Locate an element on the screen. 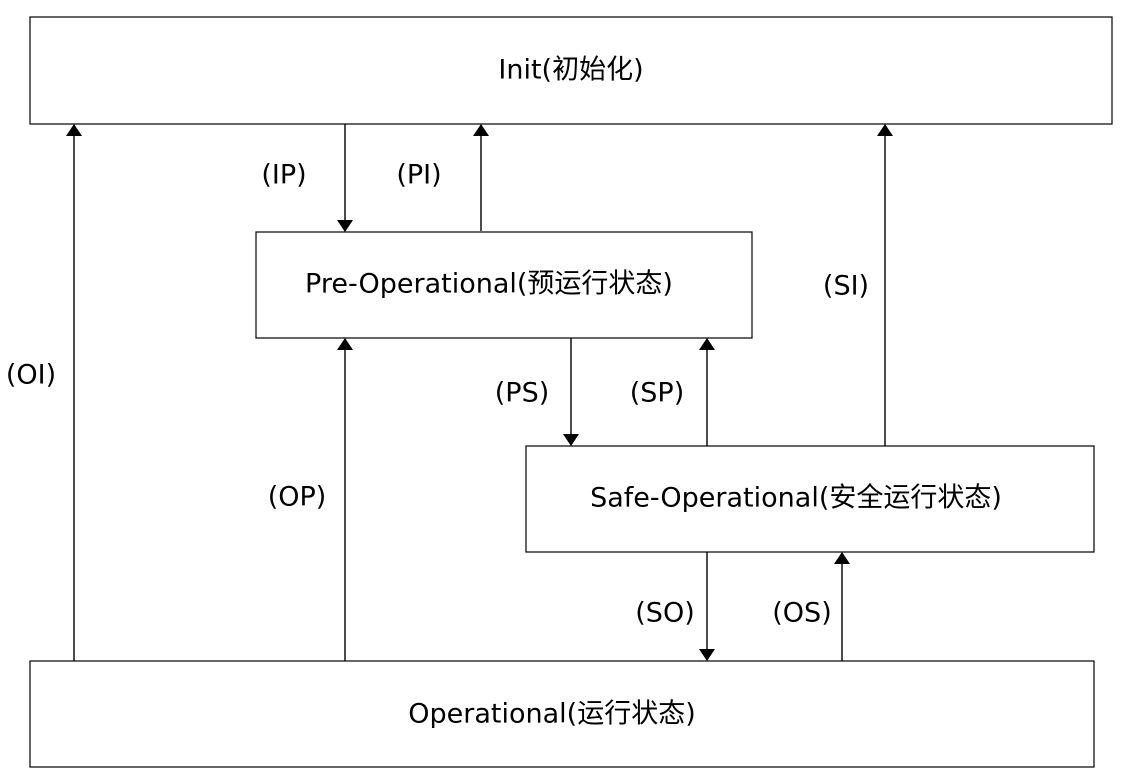 The image size is (1132, 784). state-pre-operational-label: Pre-Operational(预运行状态) is located at coordinates (489, 284).